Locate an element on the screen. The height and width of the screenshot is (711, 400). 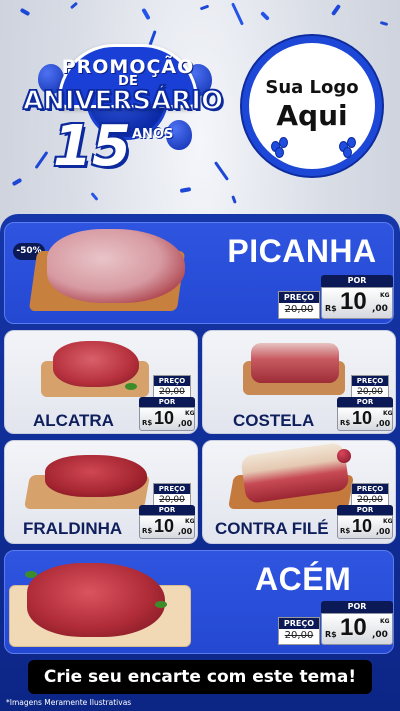
logo-text-line1: Sua Logo is located at coordinates (312, 87).